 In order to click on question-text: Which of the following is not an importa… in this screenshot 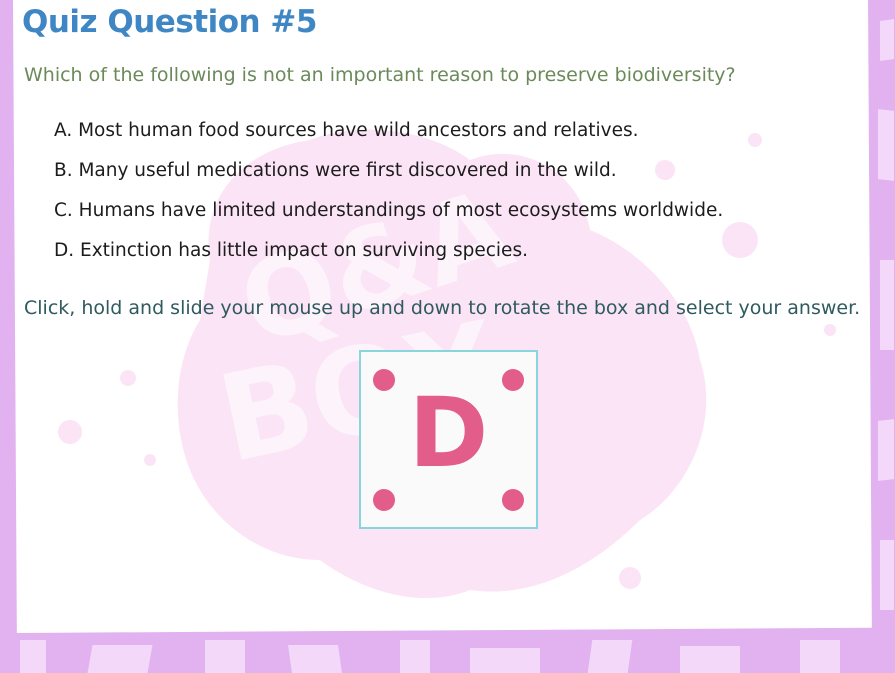, I will do `click(380, 75)`.